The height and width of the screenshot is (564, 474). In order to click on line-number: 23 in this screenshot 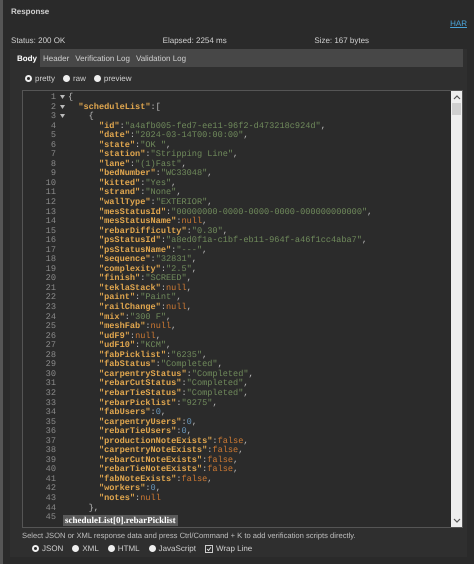, I will do `click(50, 308)`.